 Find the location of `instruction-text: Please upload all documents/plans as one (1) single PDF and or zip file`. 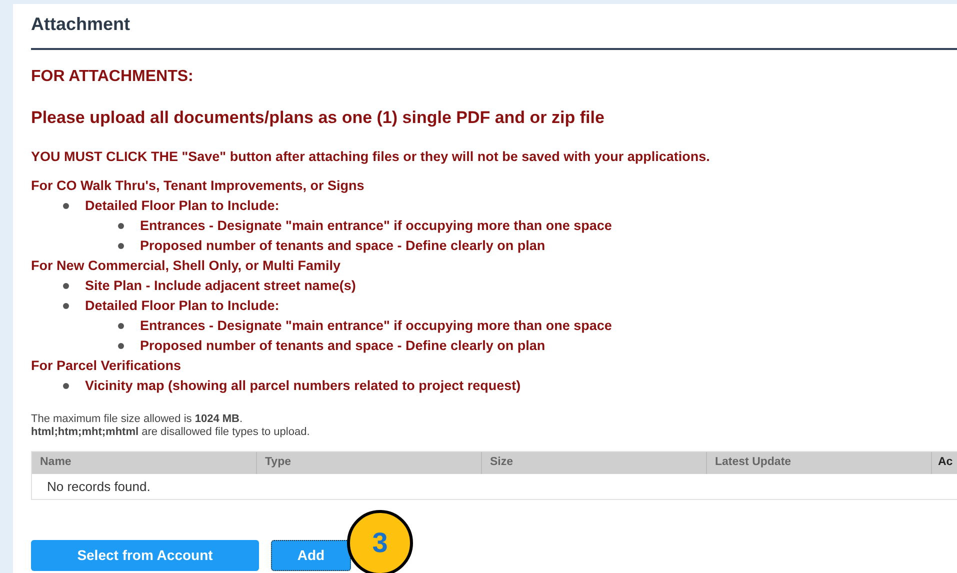

instruction-text: Please upload all documents/plans as one (1) single PDF and or zip file is located at coordinates (318, 118).